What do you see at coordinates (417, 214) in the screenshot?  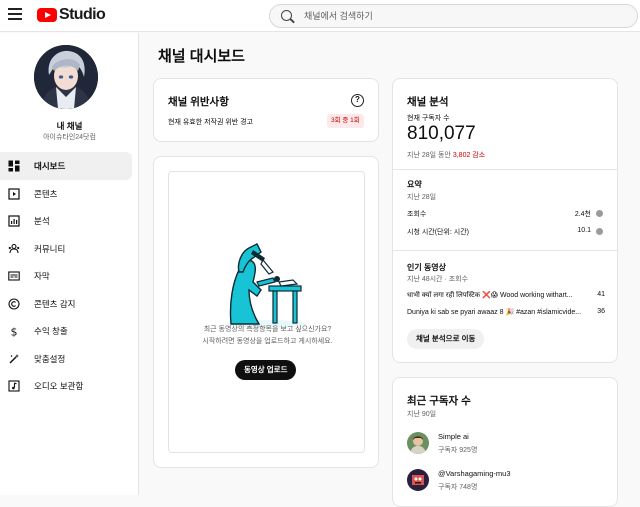 I see `views-label: 조회수` at bounding box center [417, 214].